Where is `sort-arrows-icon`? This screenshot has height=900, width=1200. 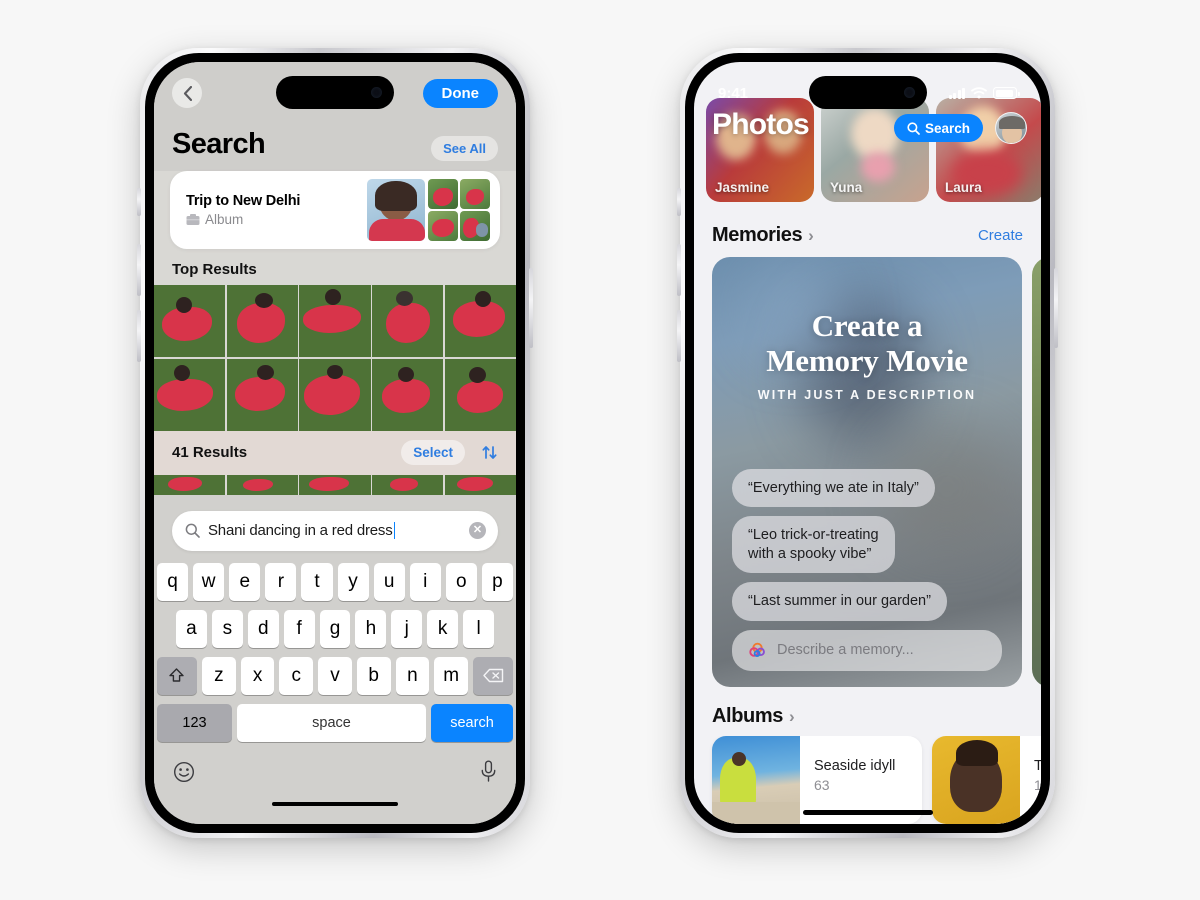 sort-arrows-icon is located at coordinates (489, 452).